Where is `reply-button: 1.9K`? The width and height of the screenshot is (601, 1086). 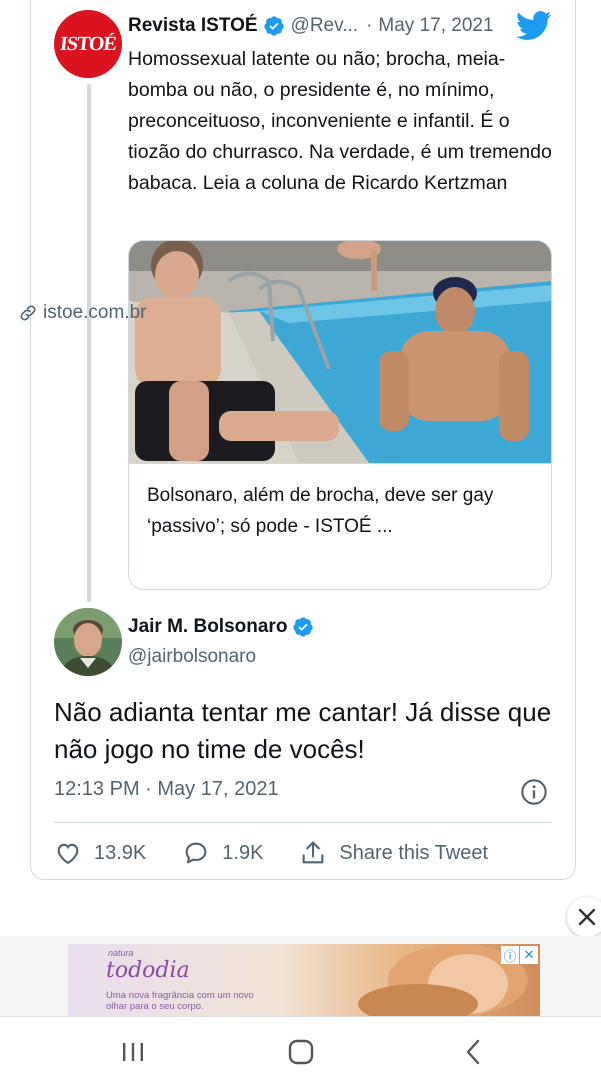
reply-button: 1.9K is located at coordinates (222, 853).